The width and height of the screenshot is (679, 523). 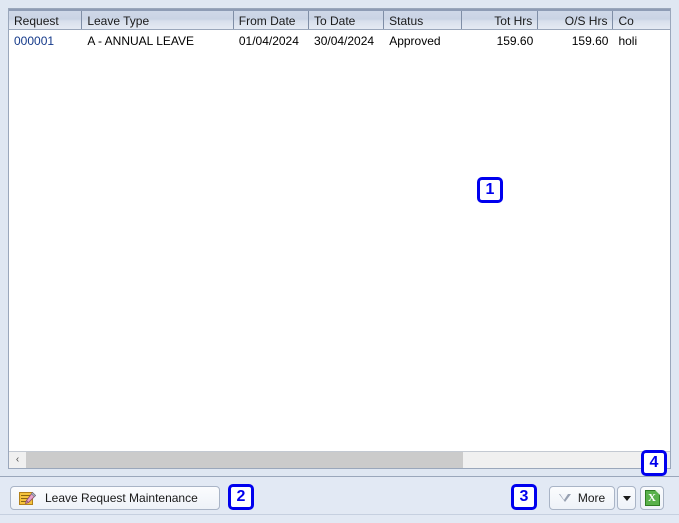 I want to click on cell-comment: holi, so click(x=628, y=41).